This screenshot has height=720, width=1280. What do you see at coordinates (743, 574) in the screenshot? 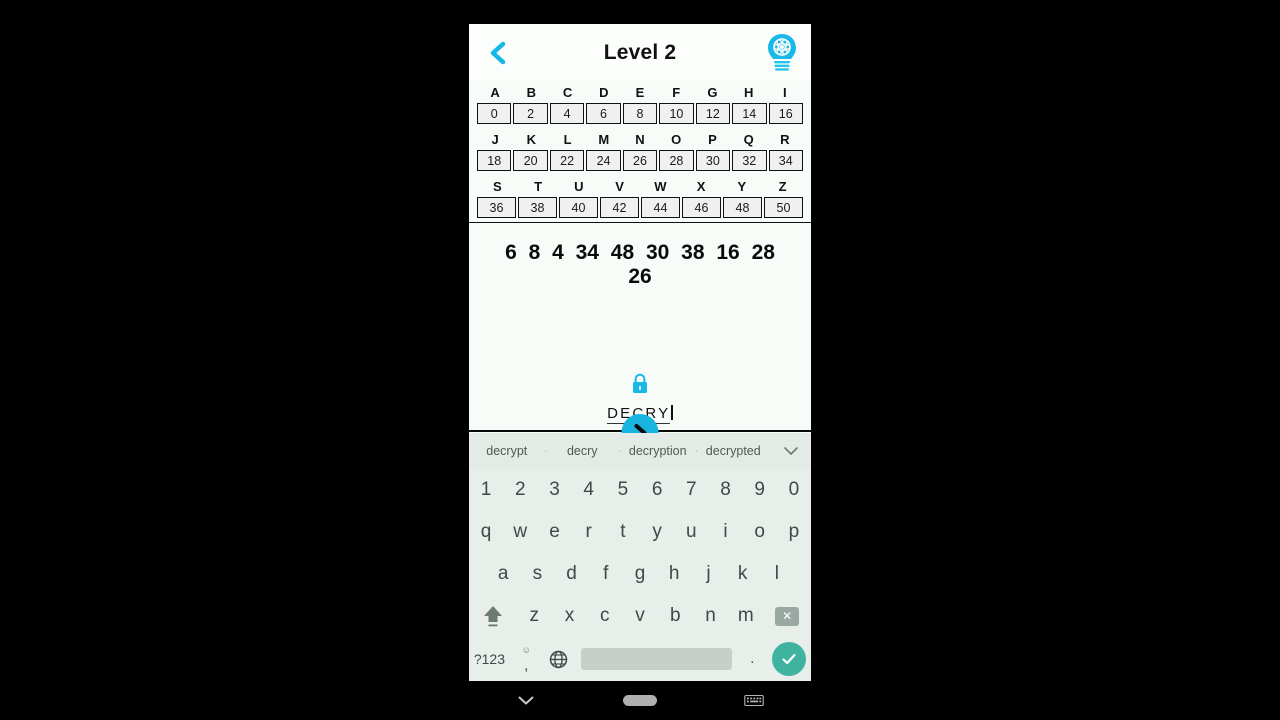
I see `key-k: k` at bounding box center [743, 574].